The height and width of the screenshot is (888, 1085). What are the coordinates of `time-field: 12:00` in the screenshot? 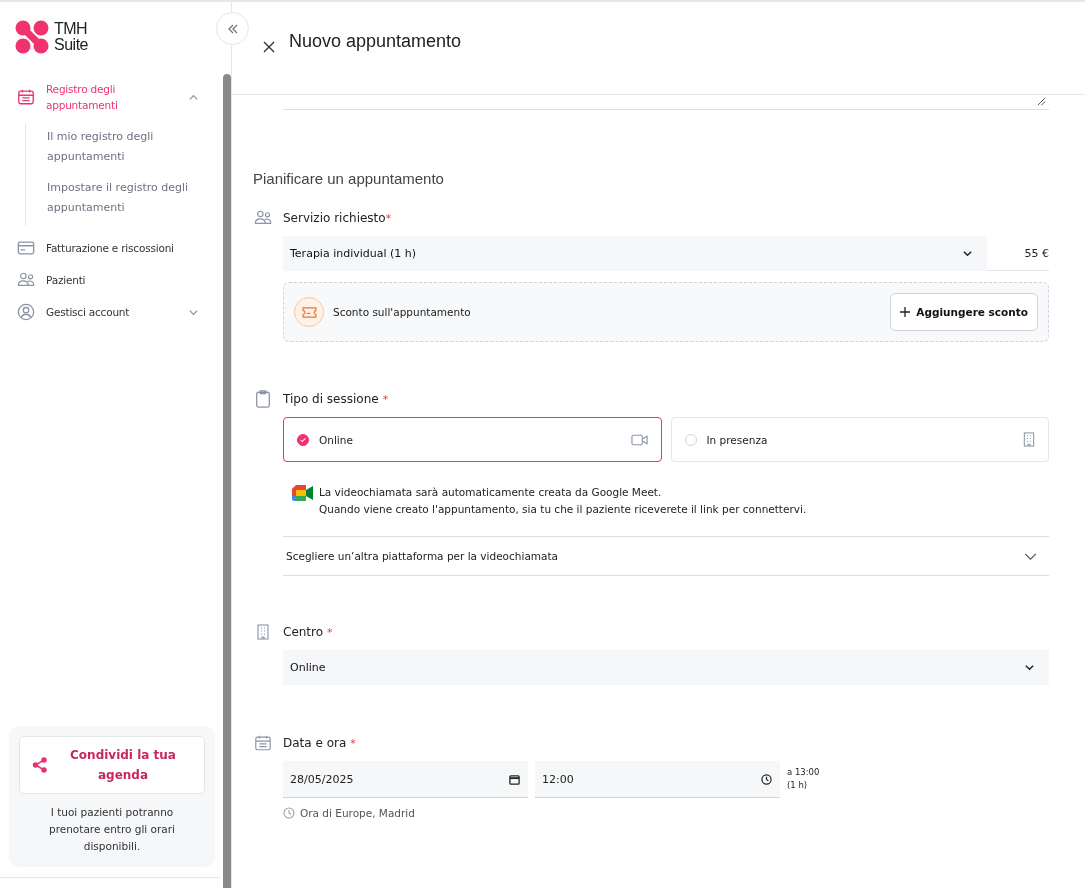 It's located at (657, 779).